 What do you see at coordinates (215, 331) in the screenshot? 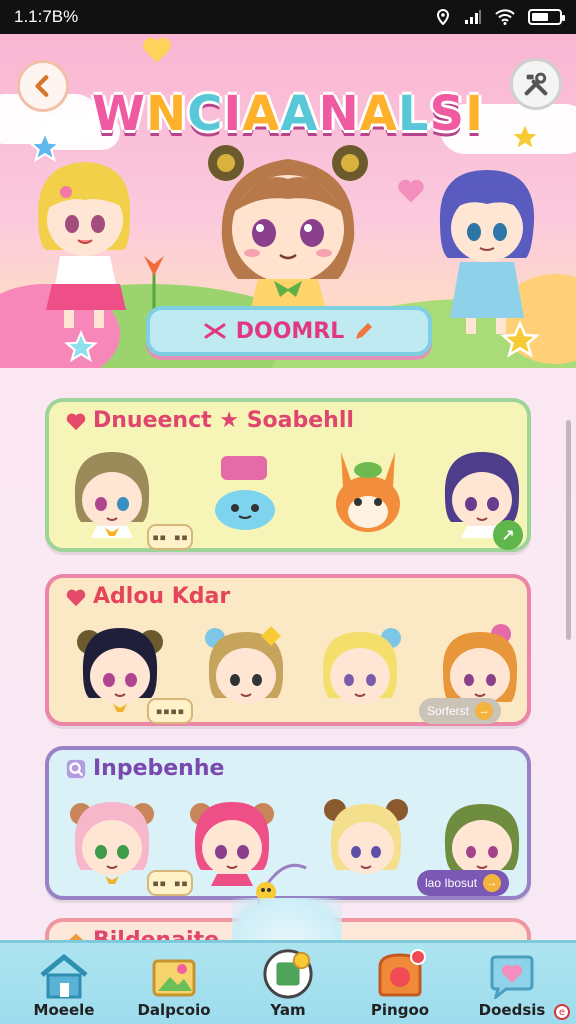
I see `bone-icon` at bounding box center [215, 331].